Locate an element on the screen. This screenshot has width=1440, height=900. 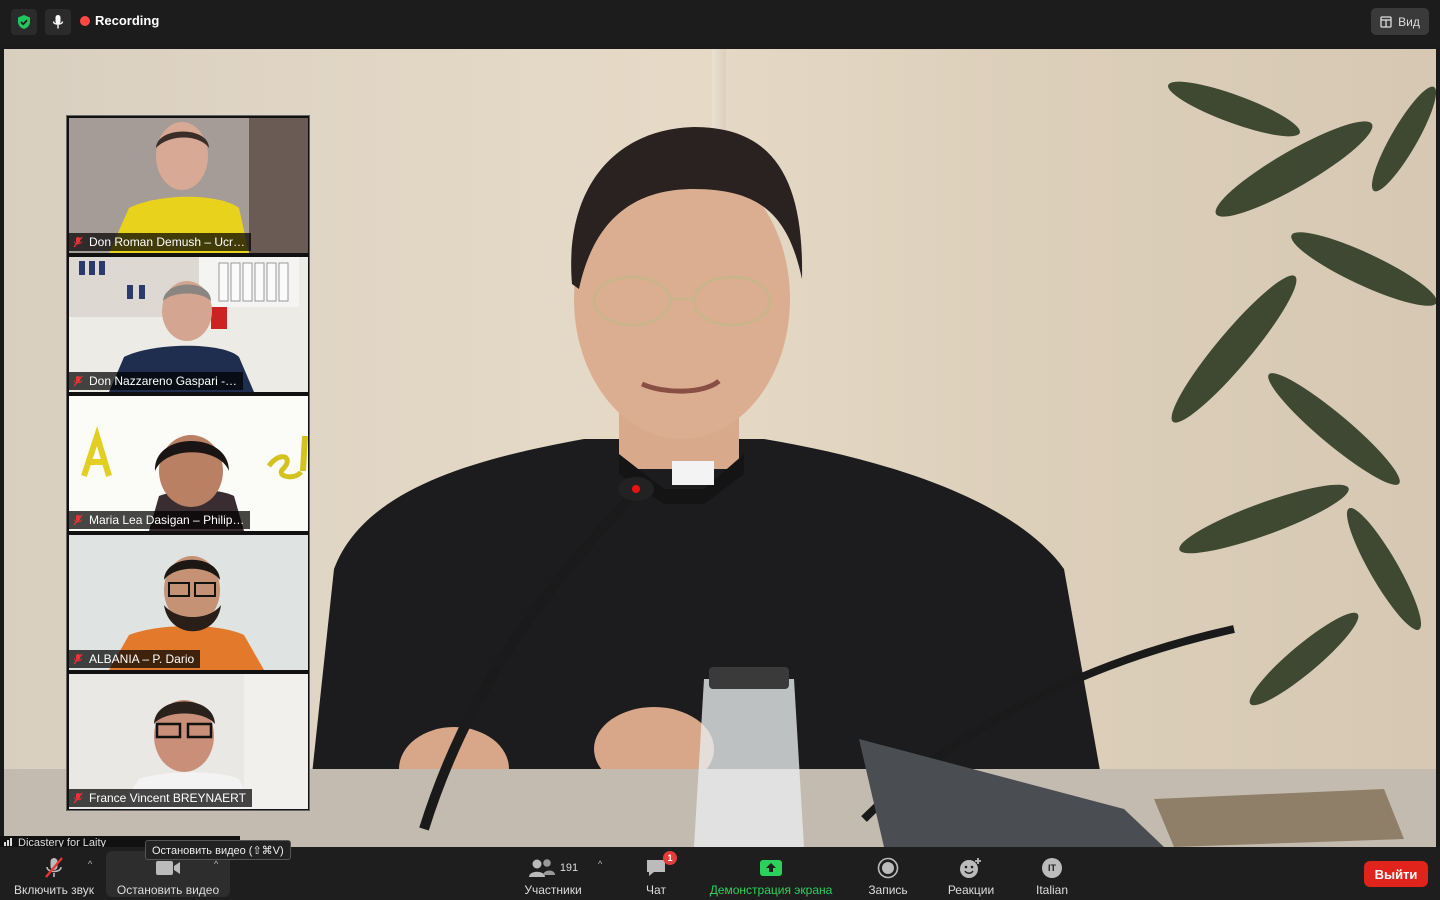
stop-video-button: Остановить видео is located at coordinates (168, 874).